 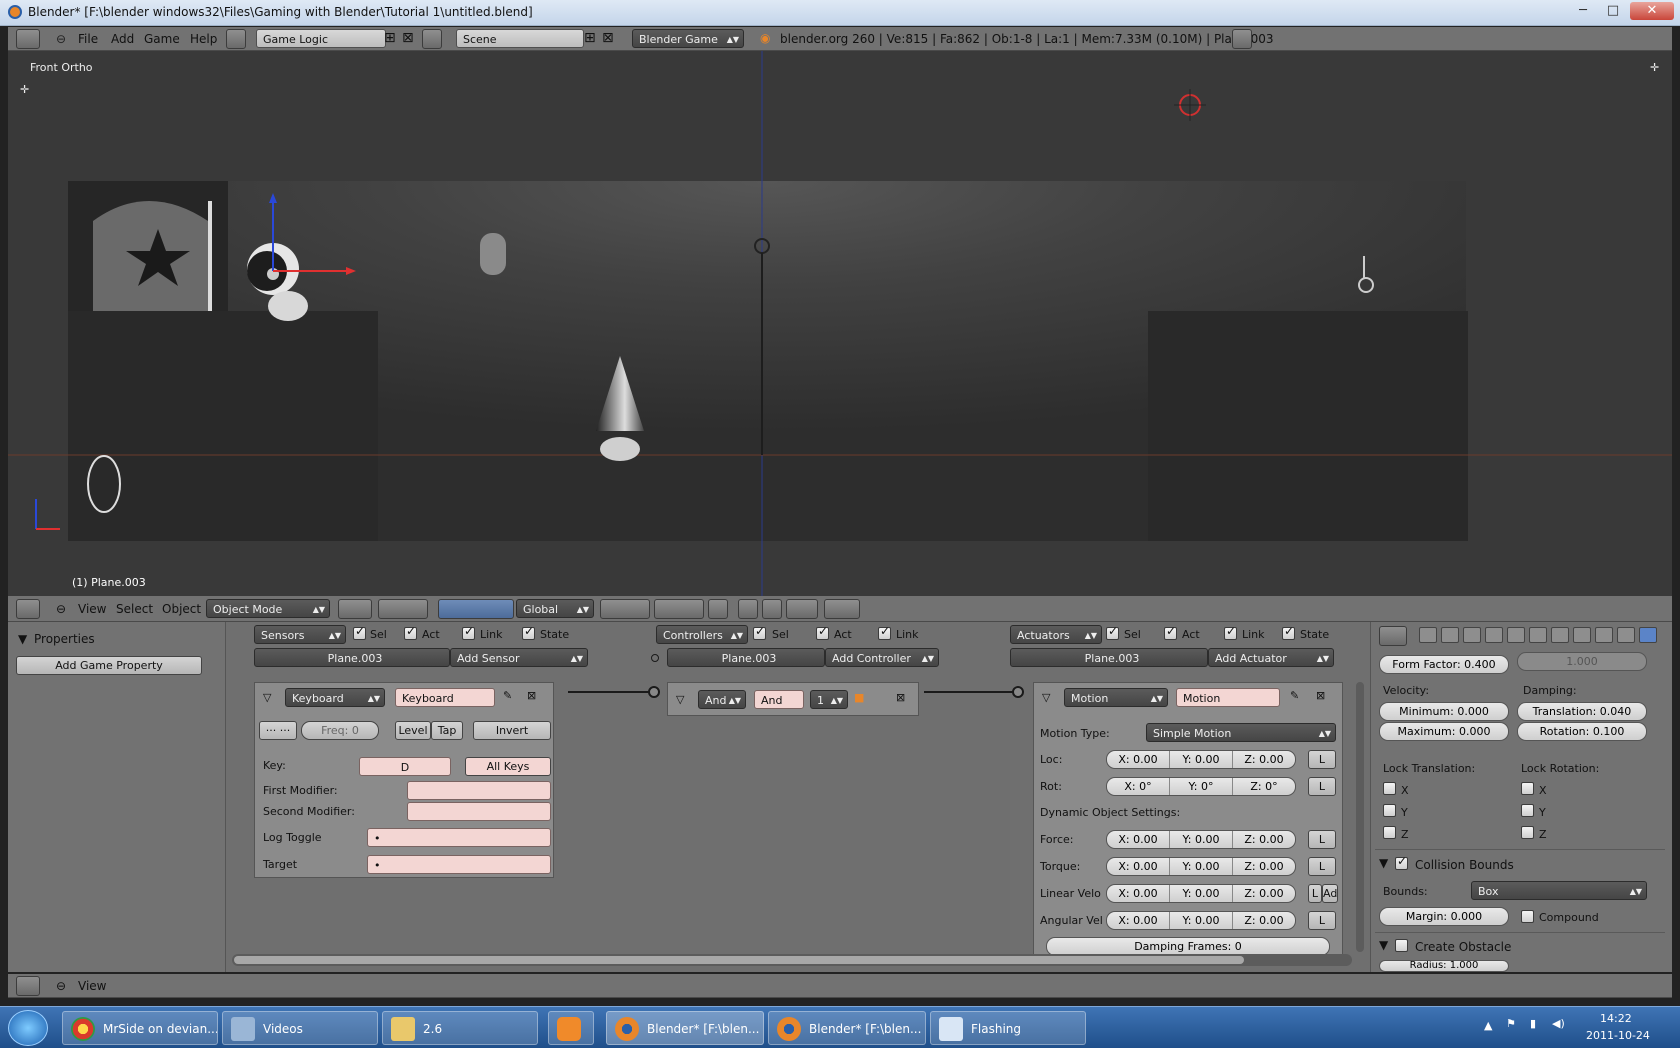 What do you see at coordinates (1582, 731) in the screenshot?
I see `damping-rotation-field: Rotation: 0.100` at bounding box center [1582, 731].